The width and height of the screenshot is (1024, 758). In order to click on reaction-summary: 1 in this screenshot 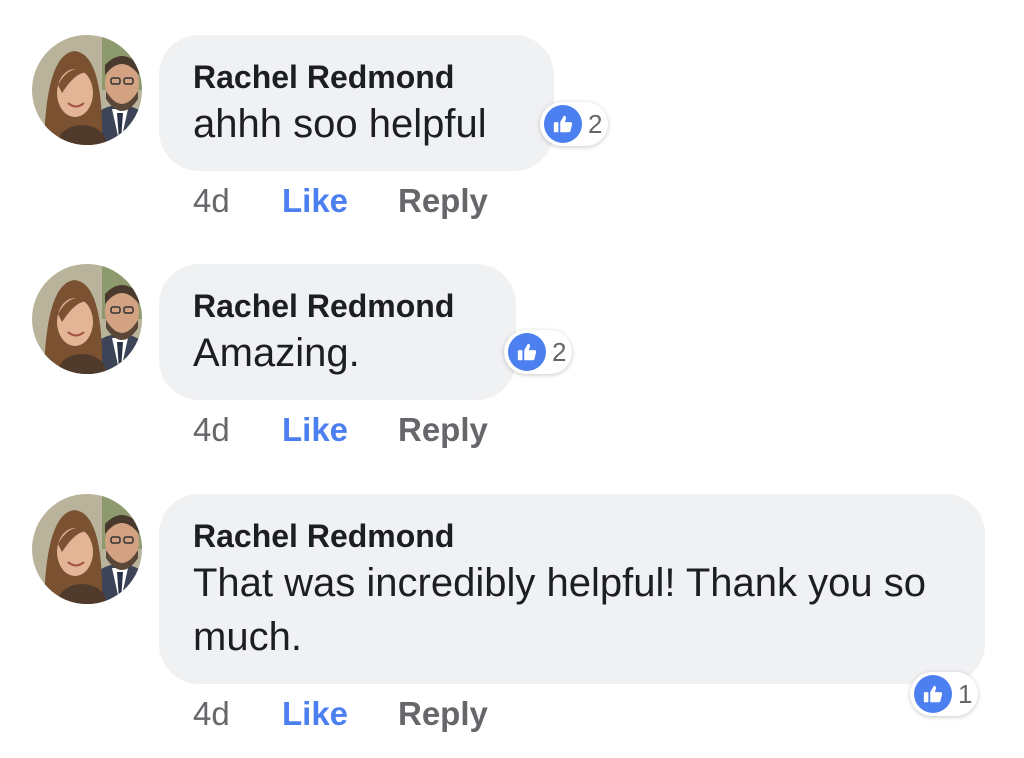, I will do `click(944, 694)`.